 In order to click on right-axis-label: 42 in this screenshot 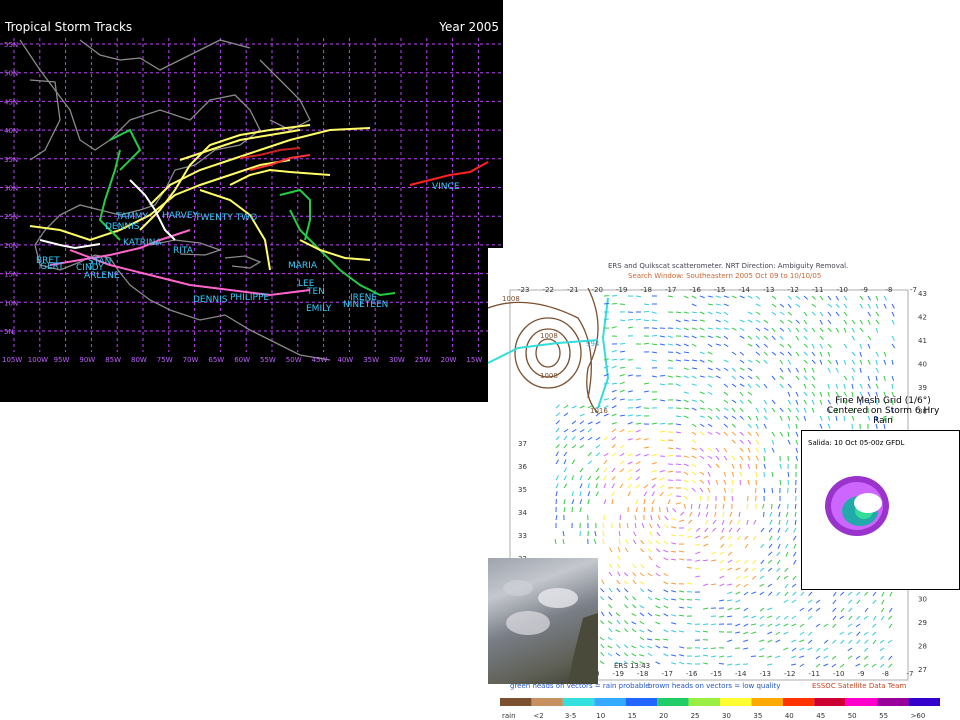, I will do `click(922, 318)`.